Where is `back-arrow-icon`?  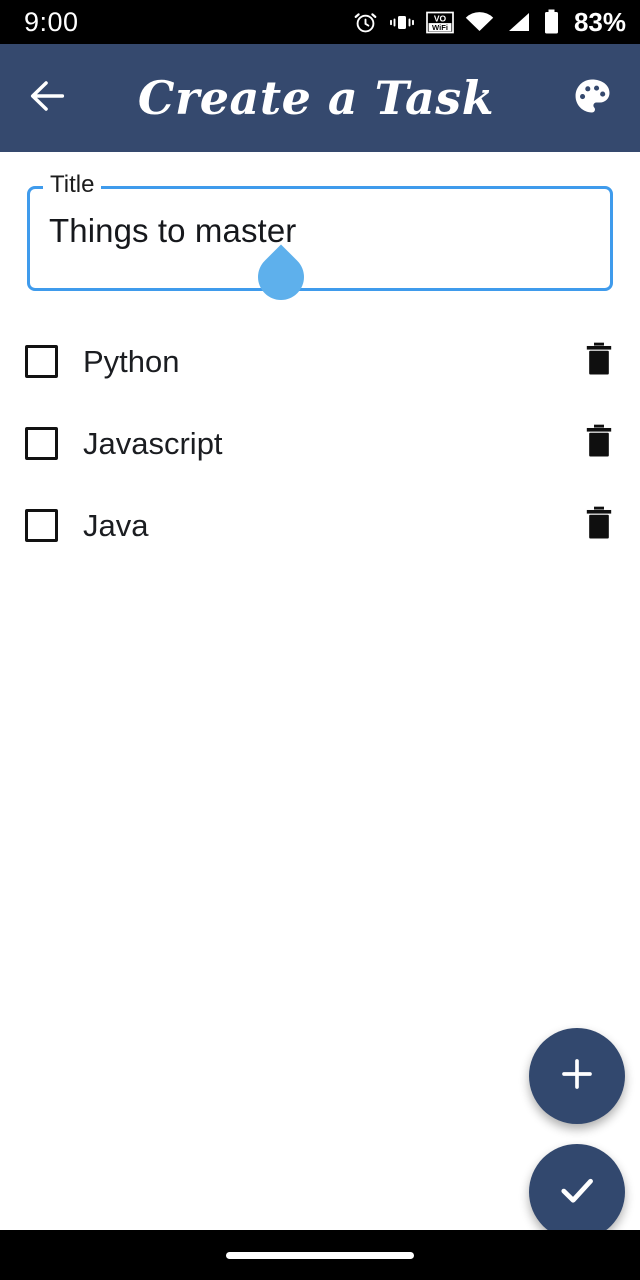 back-arrow-icon is located at coordinates (48, 98).